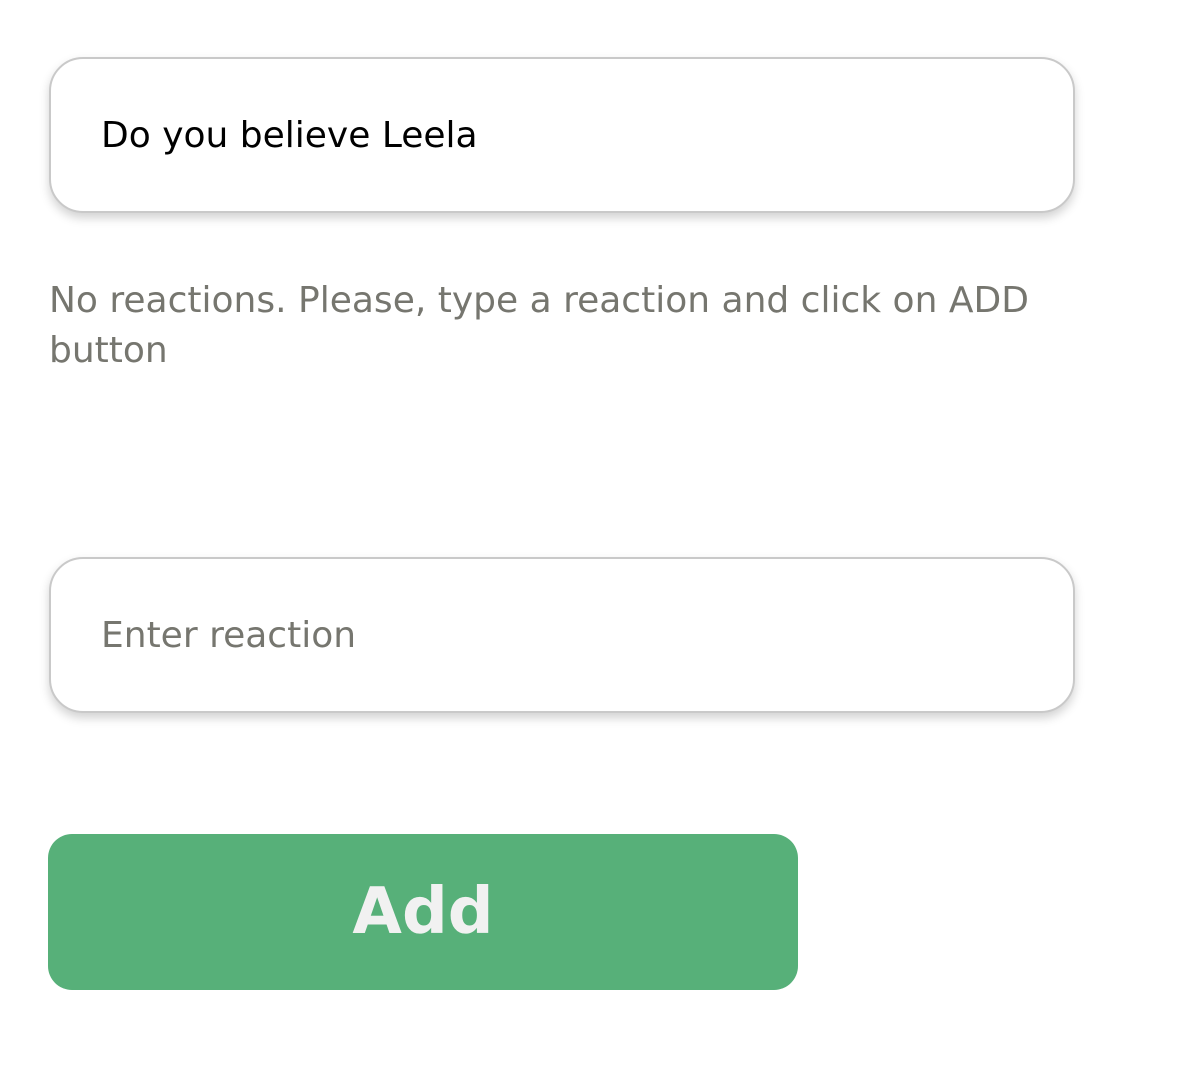 The height and width of the screenshot is (1086, 1178). What do you see at coordinates (562, 135) in the screenshot?
I see `question-input` at bounding box center [562, 135].